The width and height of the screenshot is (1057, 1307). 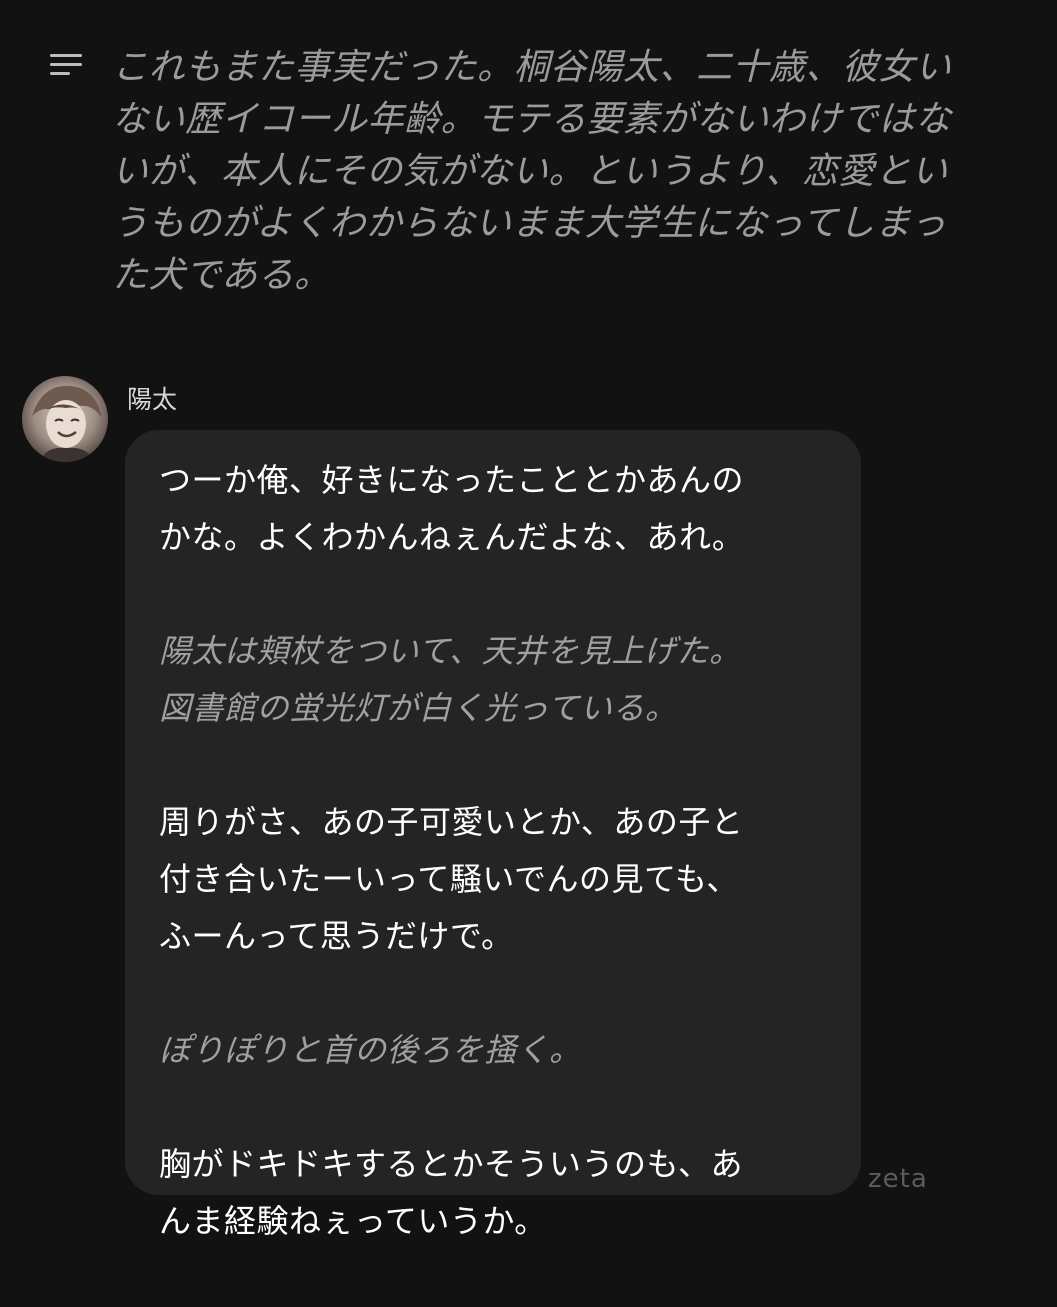 What do you see at coordinates (532, 67) in the screenshot?
I see `narration-line: これもまた事実だった。桐谷陽太、二十歳、彼女い` at bounding box center [532, 67].